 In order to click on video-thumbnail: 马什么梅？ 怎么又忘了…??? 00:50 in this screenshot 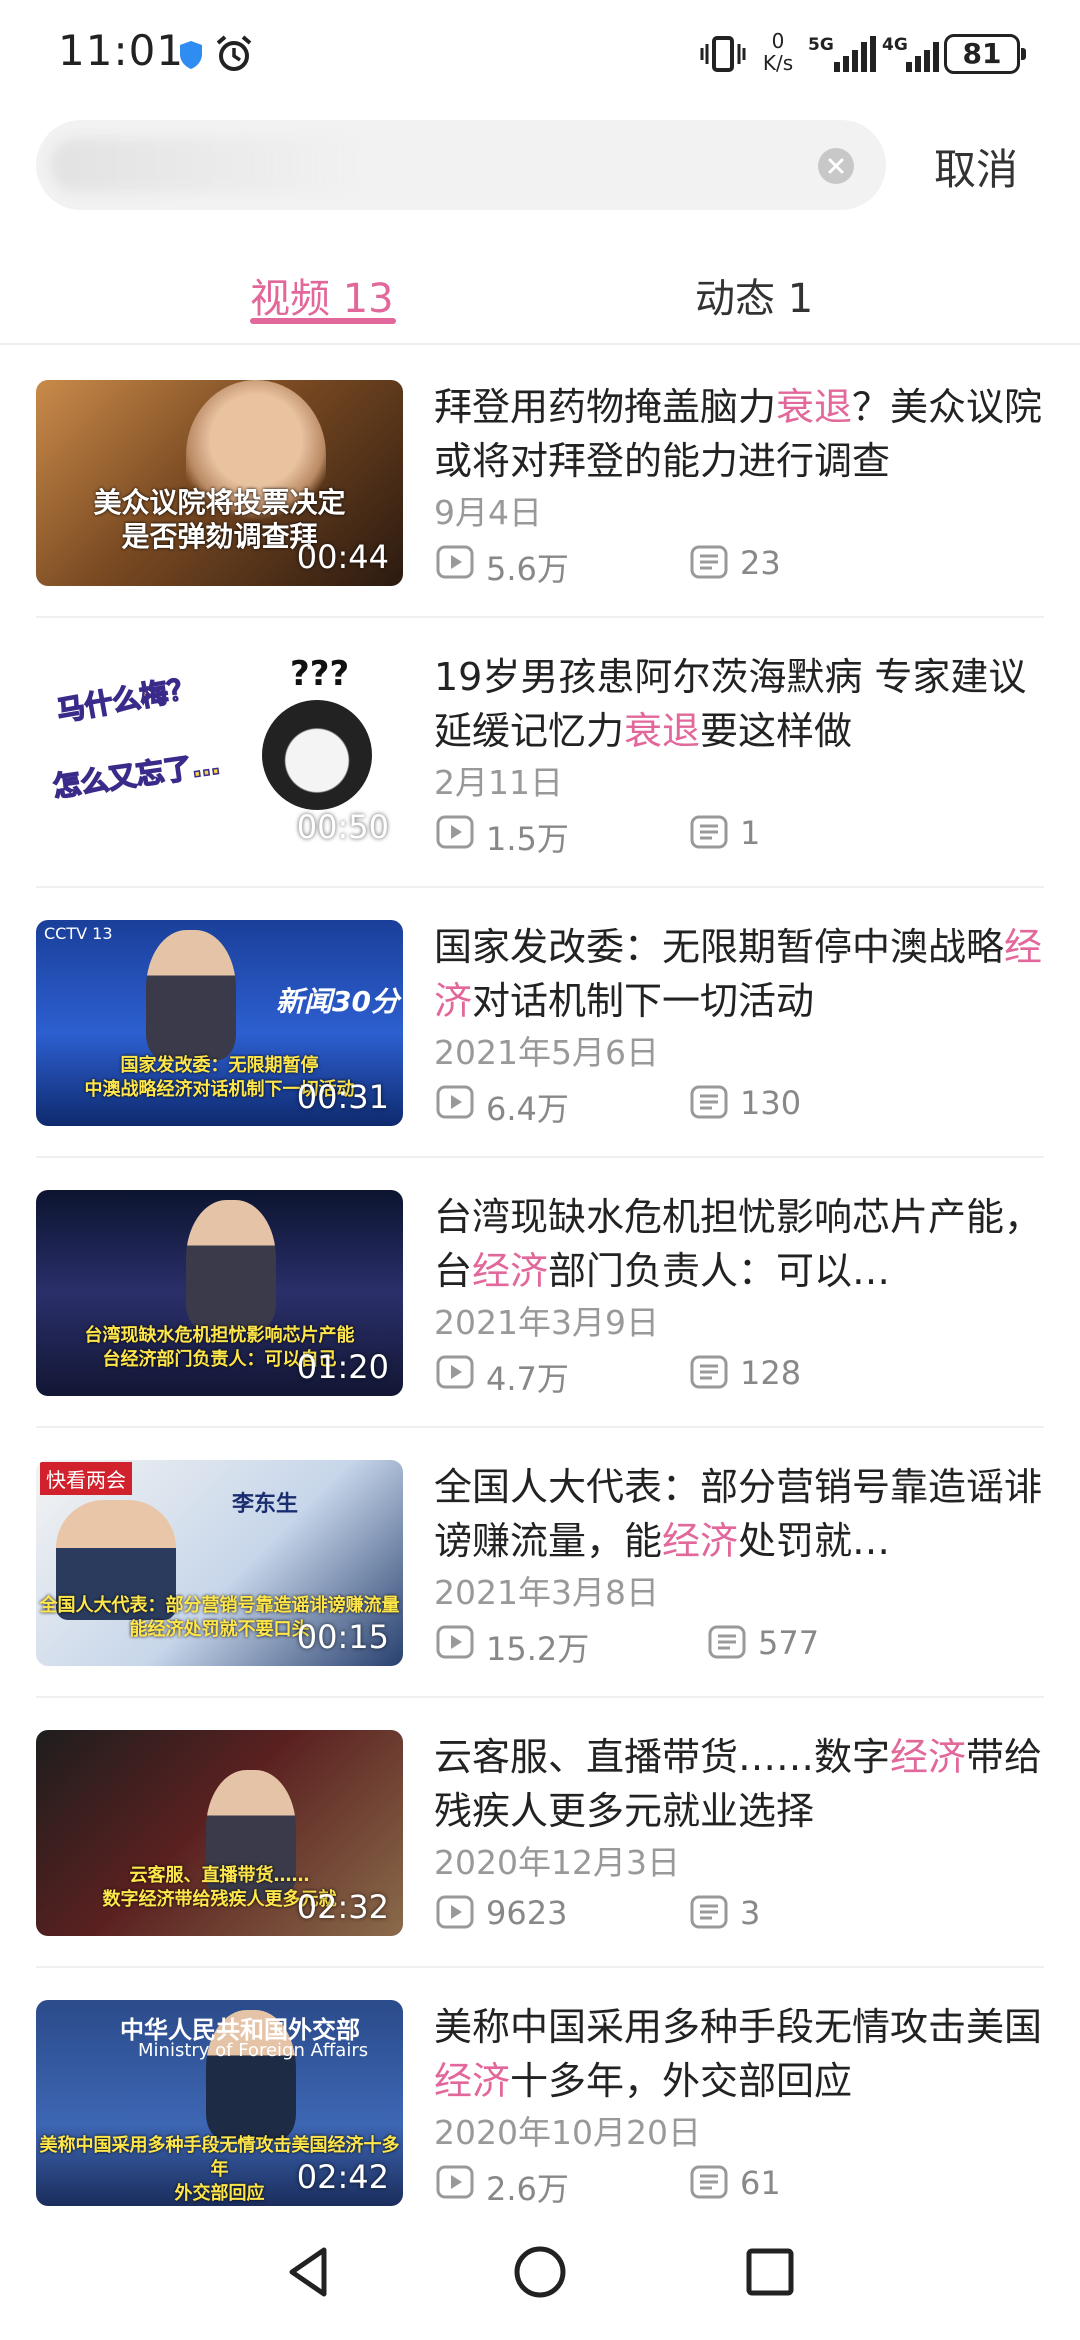, I will do `click(219, 753)`.